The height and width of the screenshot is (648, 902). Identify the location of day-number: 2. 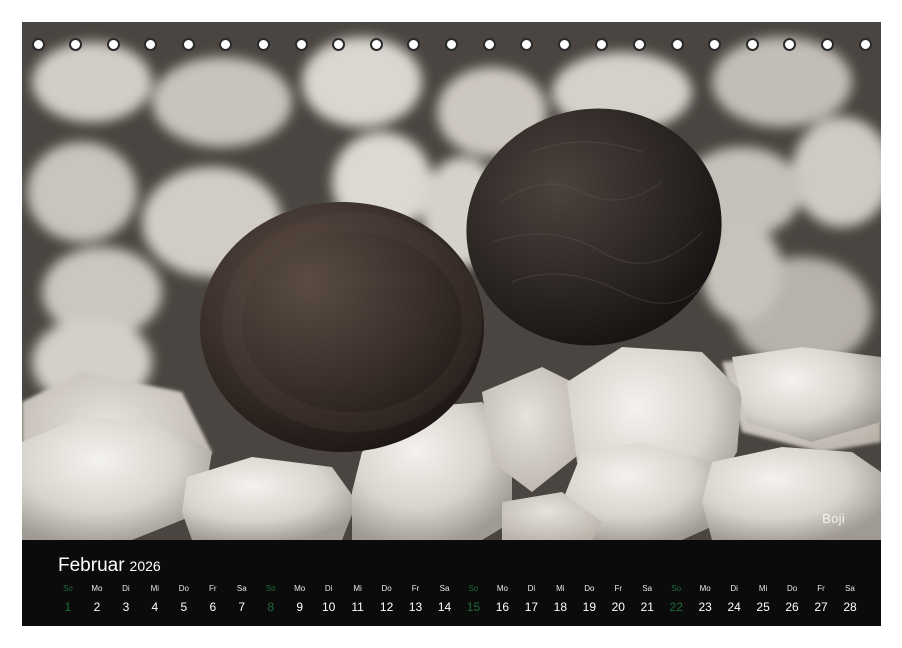
(97, 607).